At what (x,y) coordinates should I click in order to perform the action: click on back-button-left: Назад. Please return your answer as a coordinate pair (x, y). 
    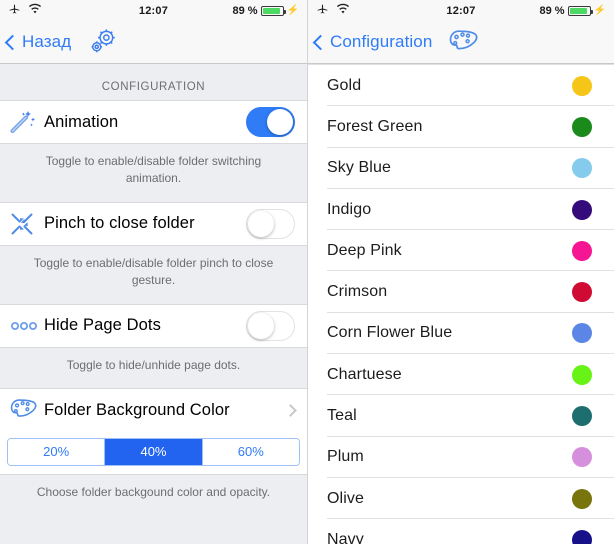
    Looking at the image, I should click on (38, 42).